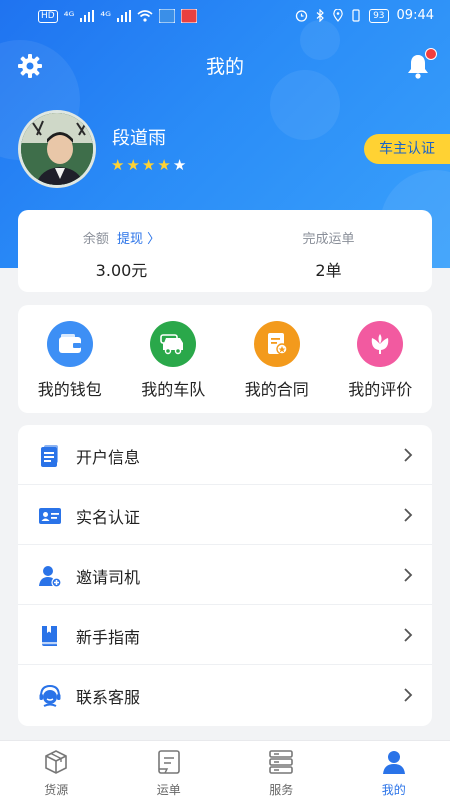 This screenshot has height=800, width=450. Describe the element at coordinates (108, 577) in the screenshot. I see `list-item-label: 邀请司机` at that location.